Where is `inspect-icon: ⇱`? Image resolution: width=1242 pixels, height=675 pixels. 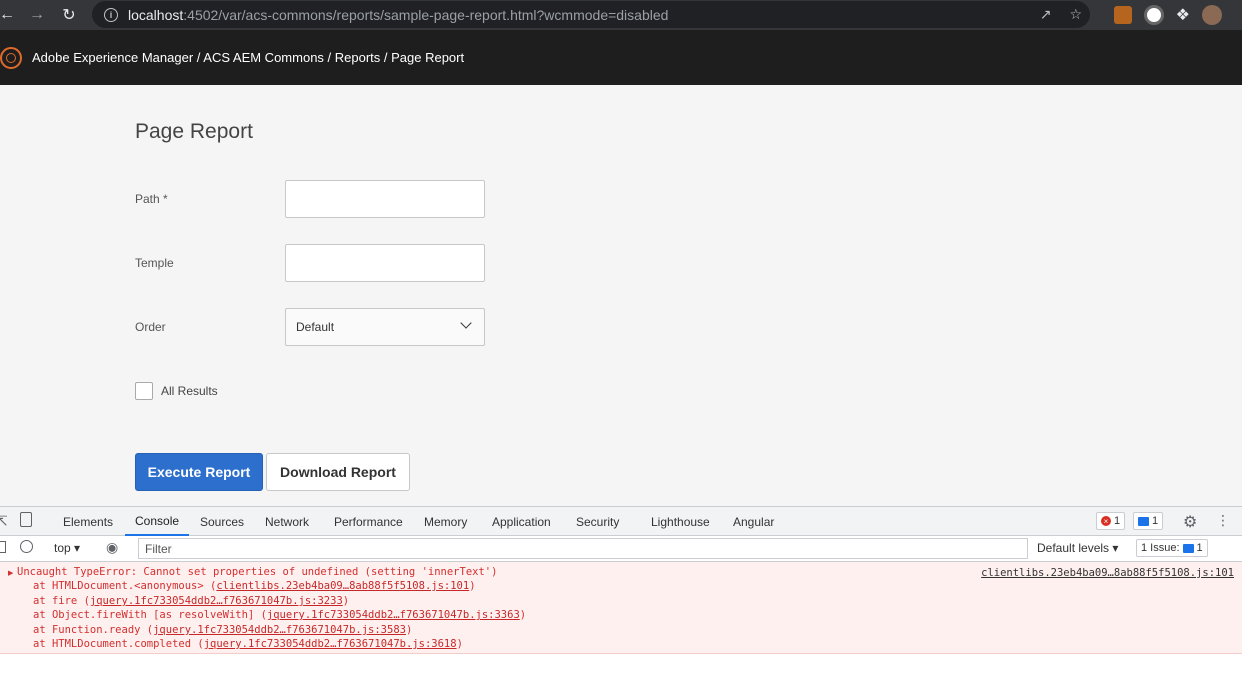
inspect-icon: ⇱ is located at coordinates (4, 521).